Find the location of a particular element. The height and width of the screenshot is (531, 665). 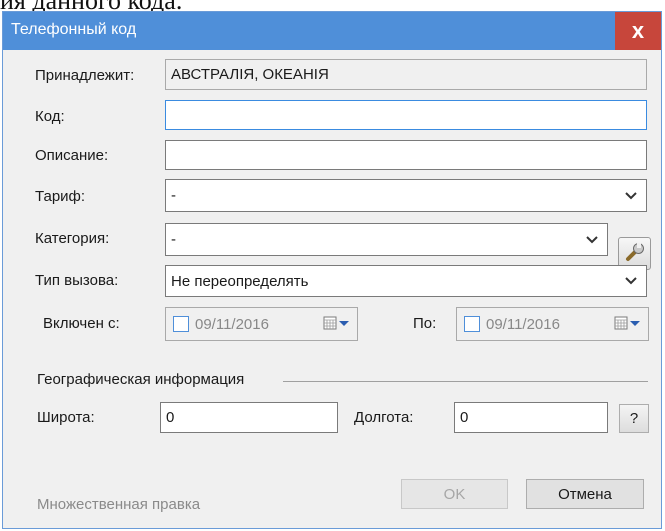

code-label: Код: is located at coordinates (50, 116).